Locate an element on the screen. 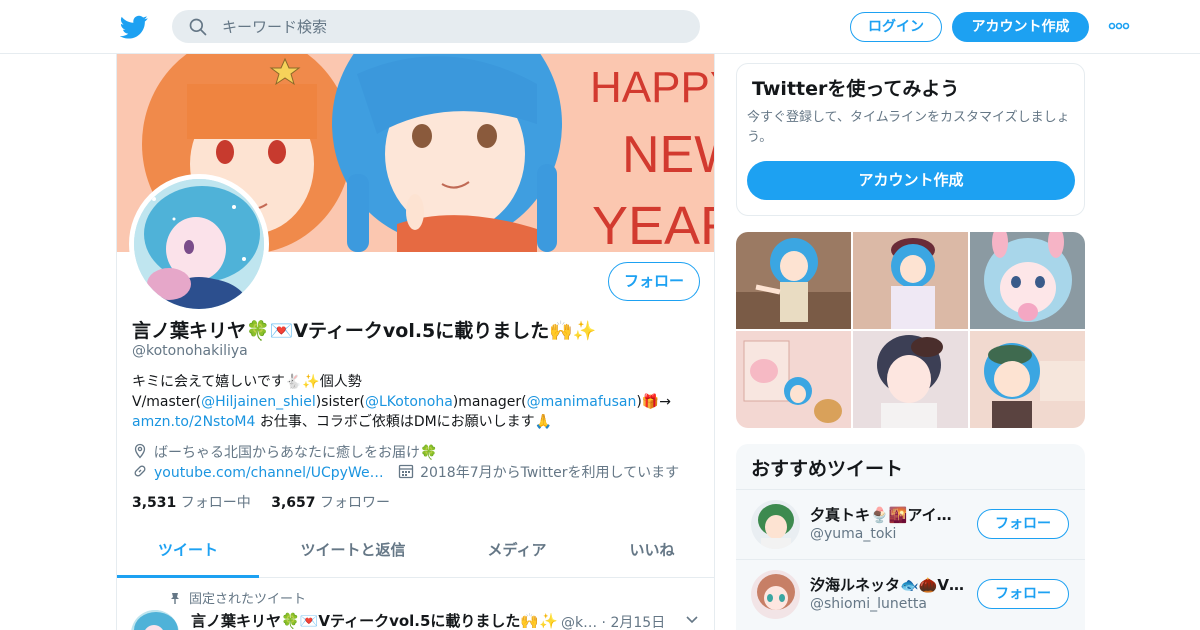 This screenshot has height=630, width=1200. followers-label: フォロワー is located at coordinates (354, 503).